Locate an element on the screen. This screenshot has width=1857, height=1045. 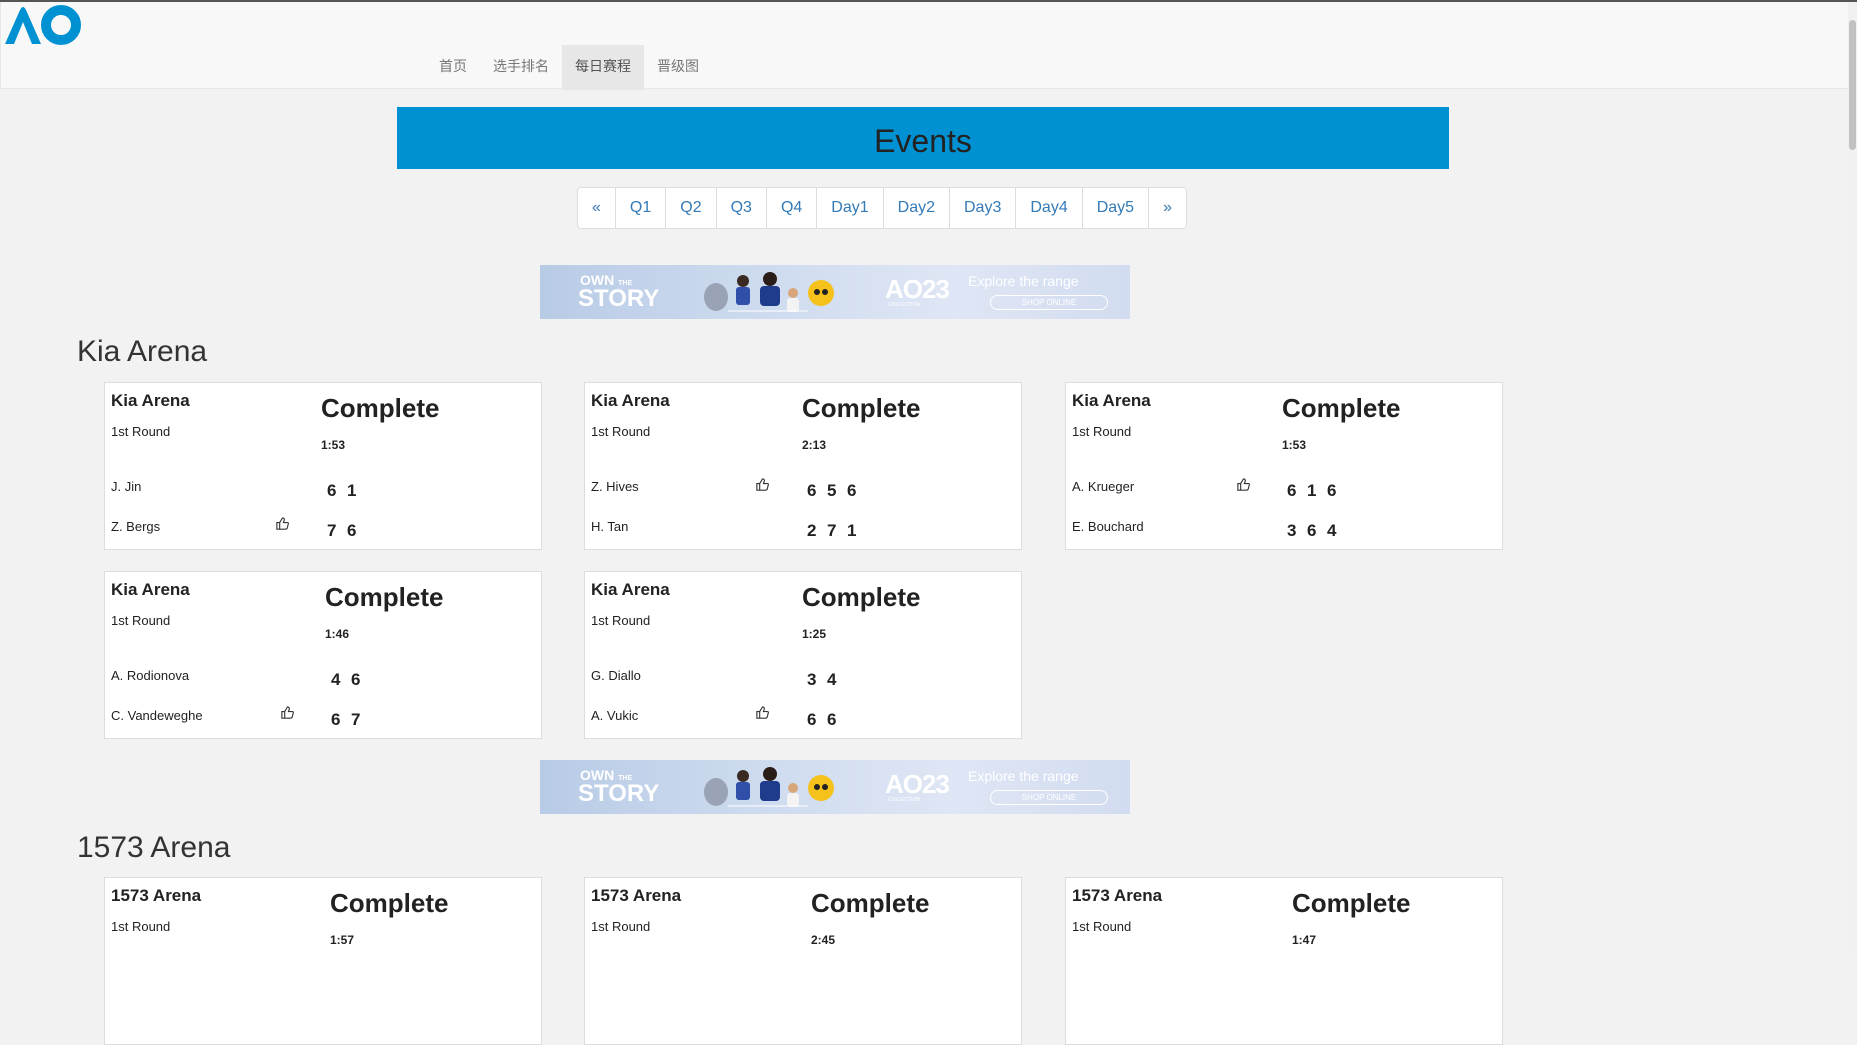
score-row: 6 1 6 is located at coordinates (1317, 491).